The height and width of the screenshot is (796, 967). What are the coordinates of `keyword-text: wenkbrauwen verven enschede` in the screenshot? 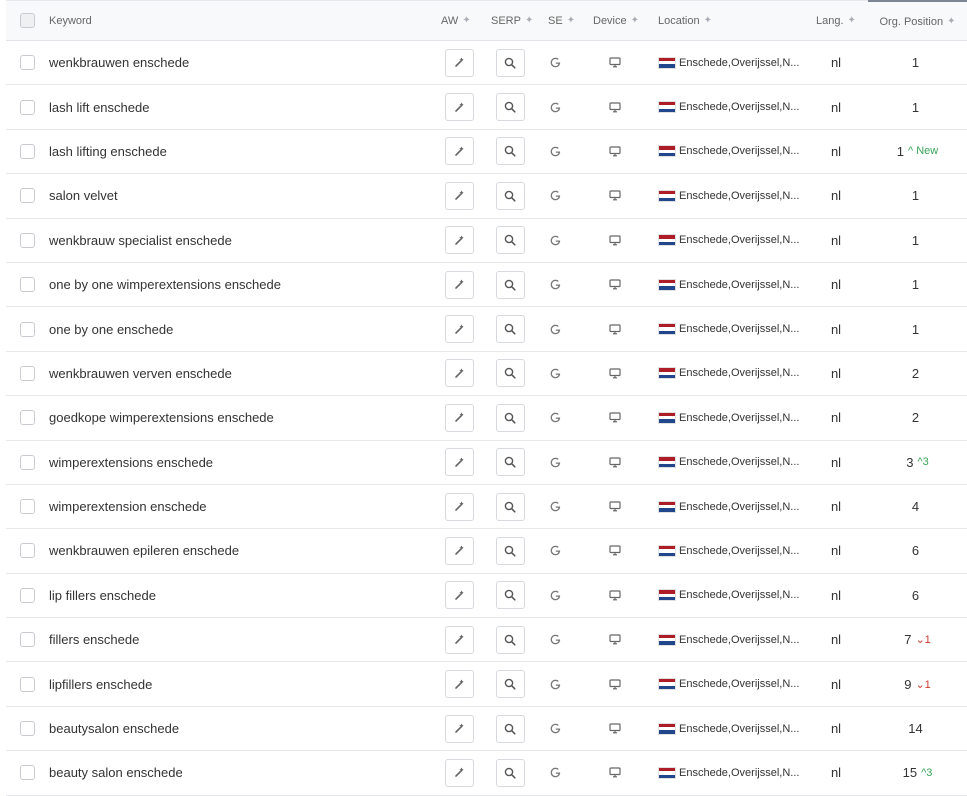 It's located at (140, 373).